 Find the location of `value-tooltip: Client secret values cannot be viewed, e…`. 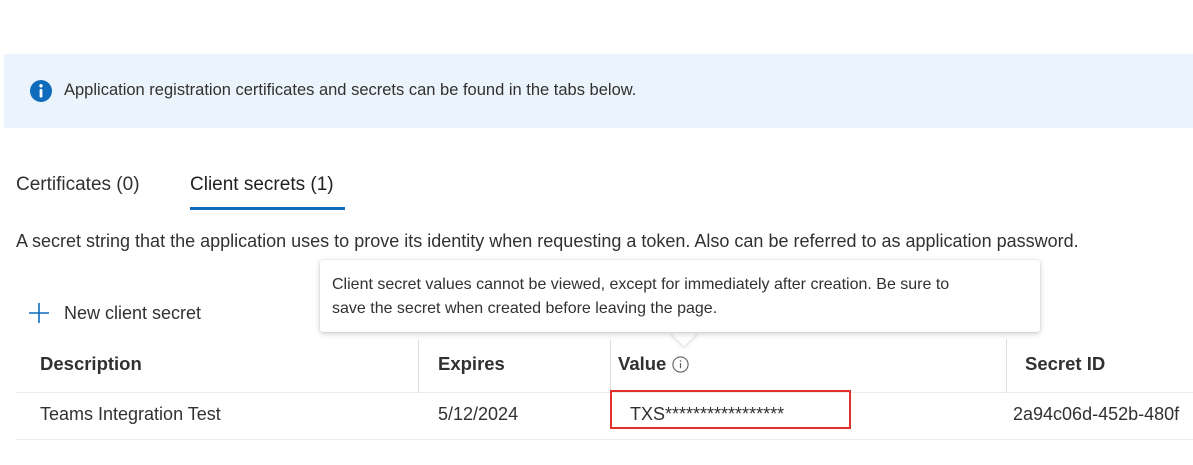

value-tooltip: Client secret values cannot be viewed, e… is located at coordinates (680, 296).